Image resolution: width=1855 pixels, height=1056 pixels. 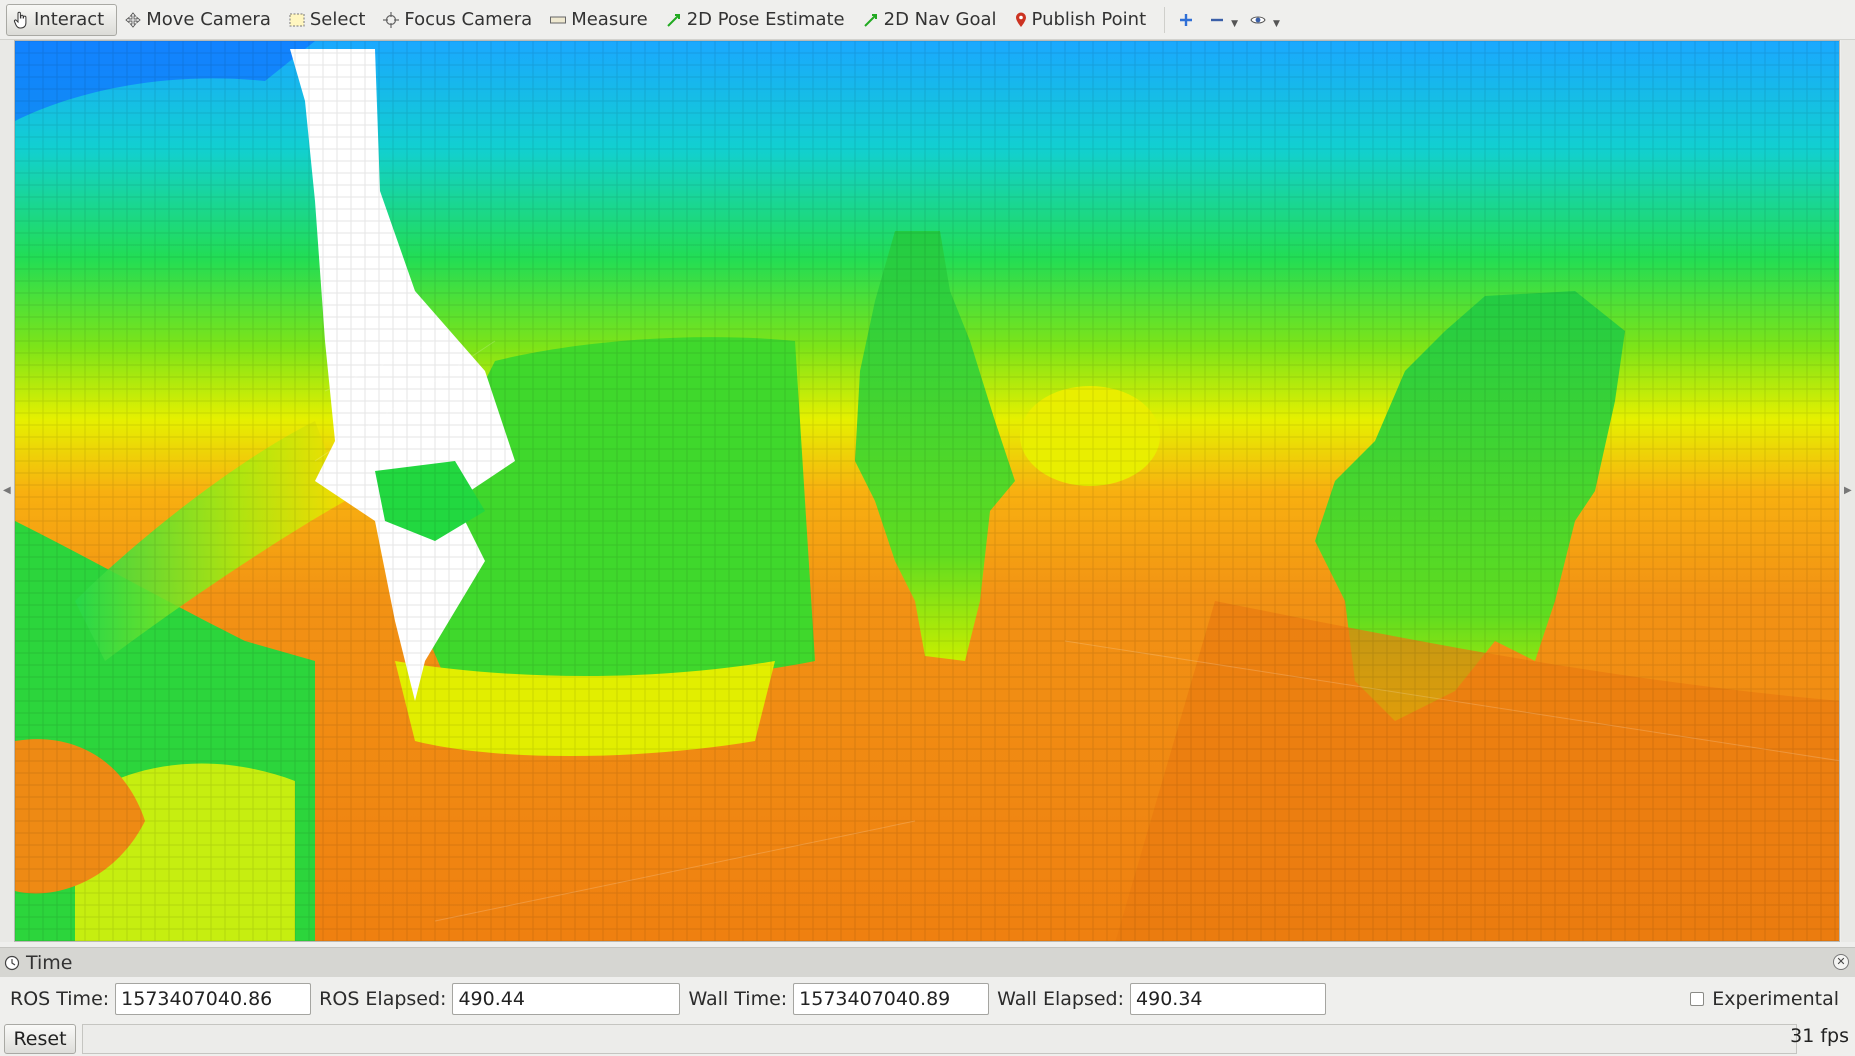 I want to click on time-panel-title: Time, so click(x=49, y=962).